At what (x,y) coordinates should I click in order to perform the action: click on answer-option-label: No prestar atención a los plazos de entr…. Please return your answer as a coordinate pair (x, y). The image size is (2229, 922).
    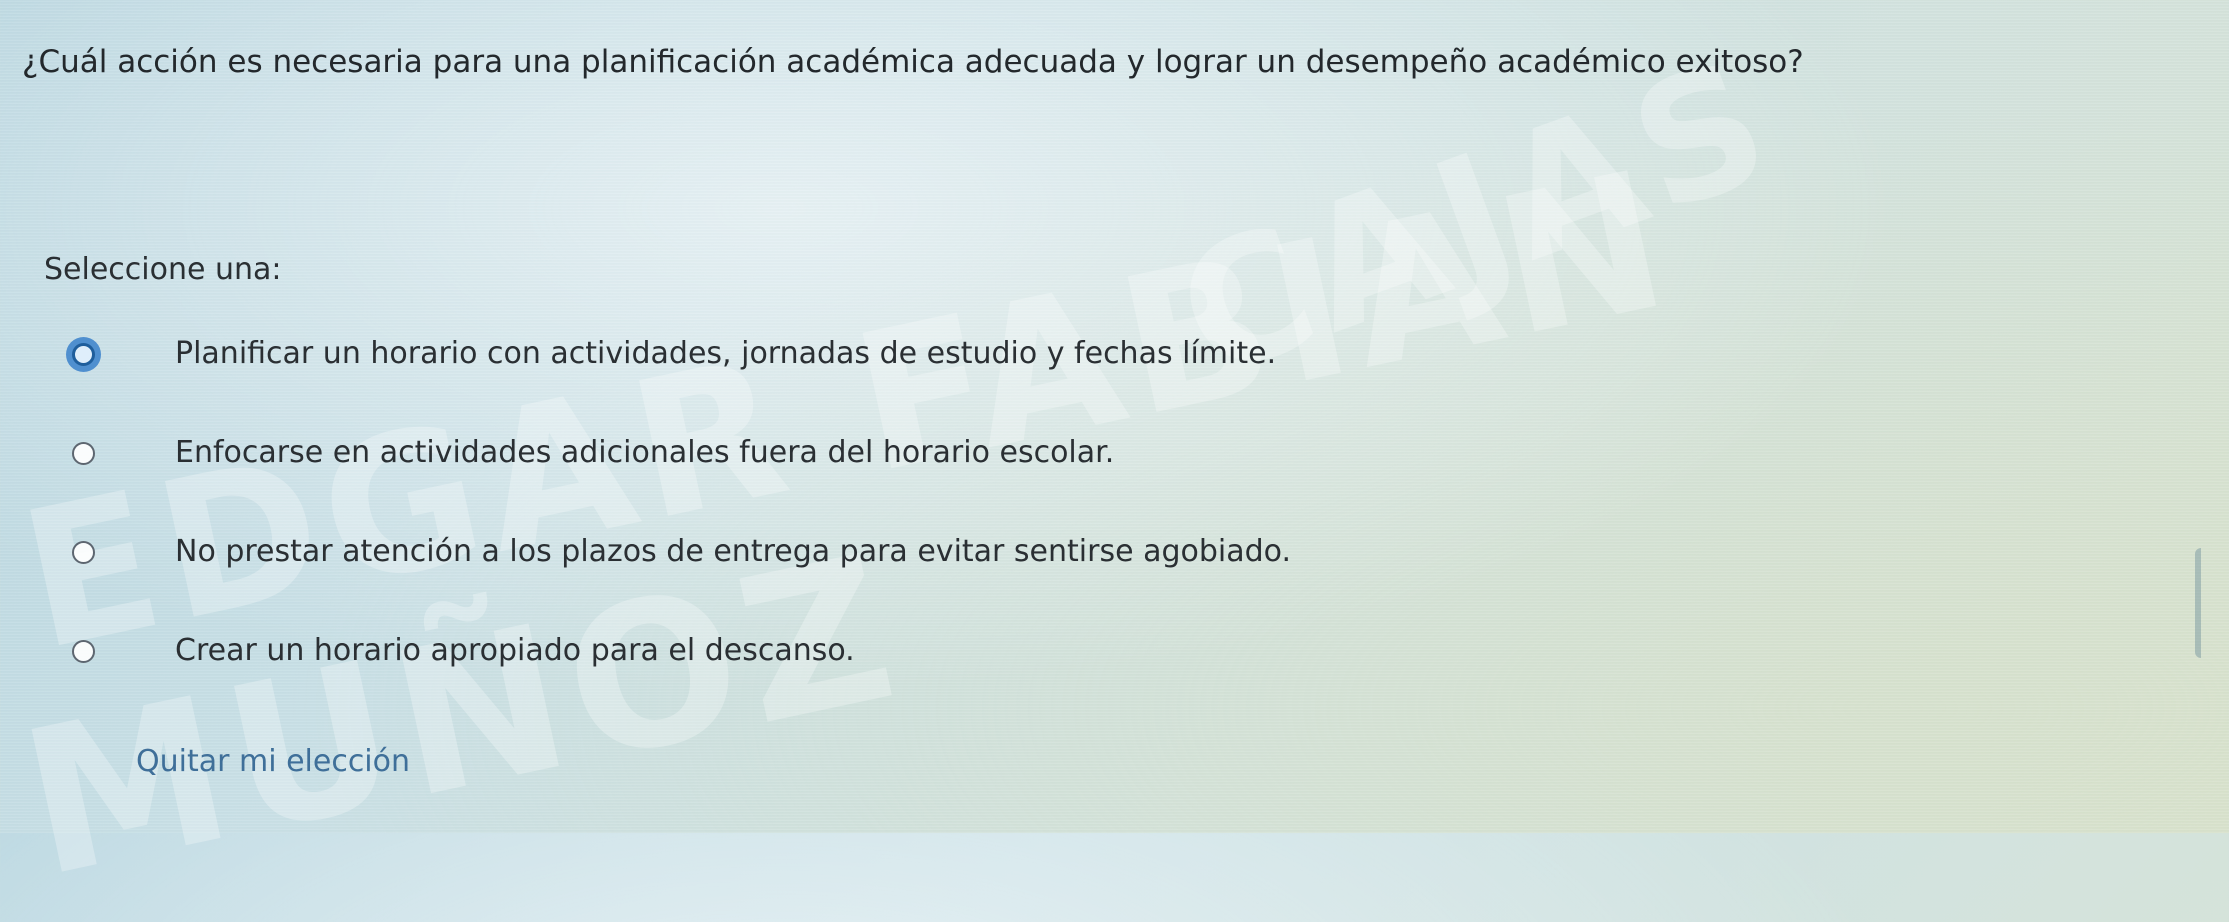
    Looking at the image, I should click on (733, 551).